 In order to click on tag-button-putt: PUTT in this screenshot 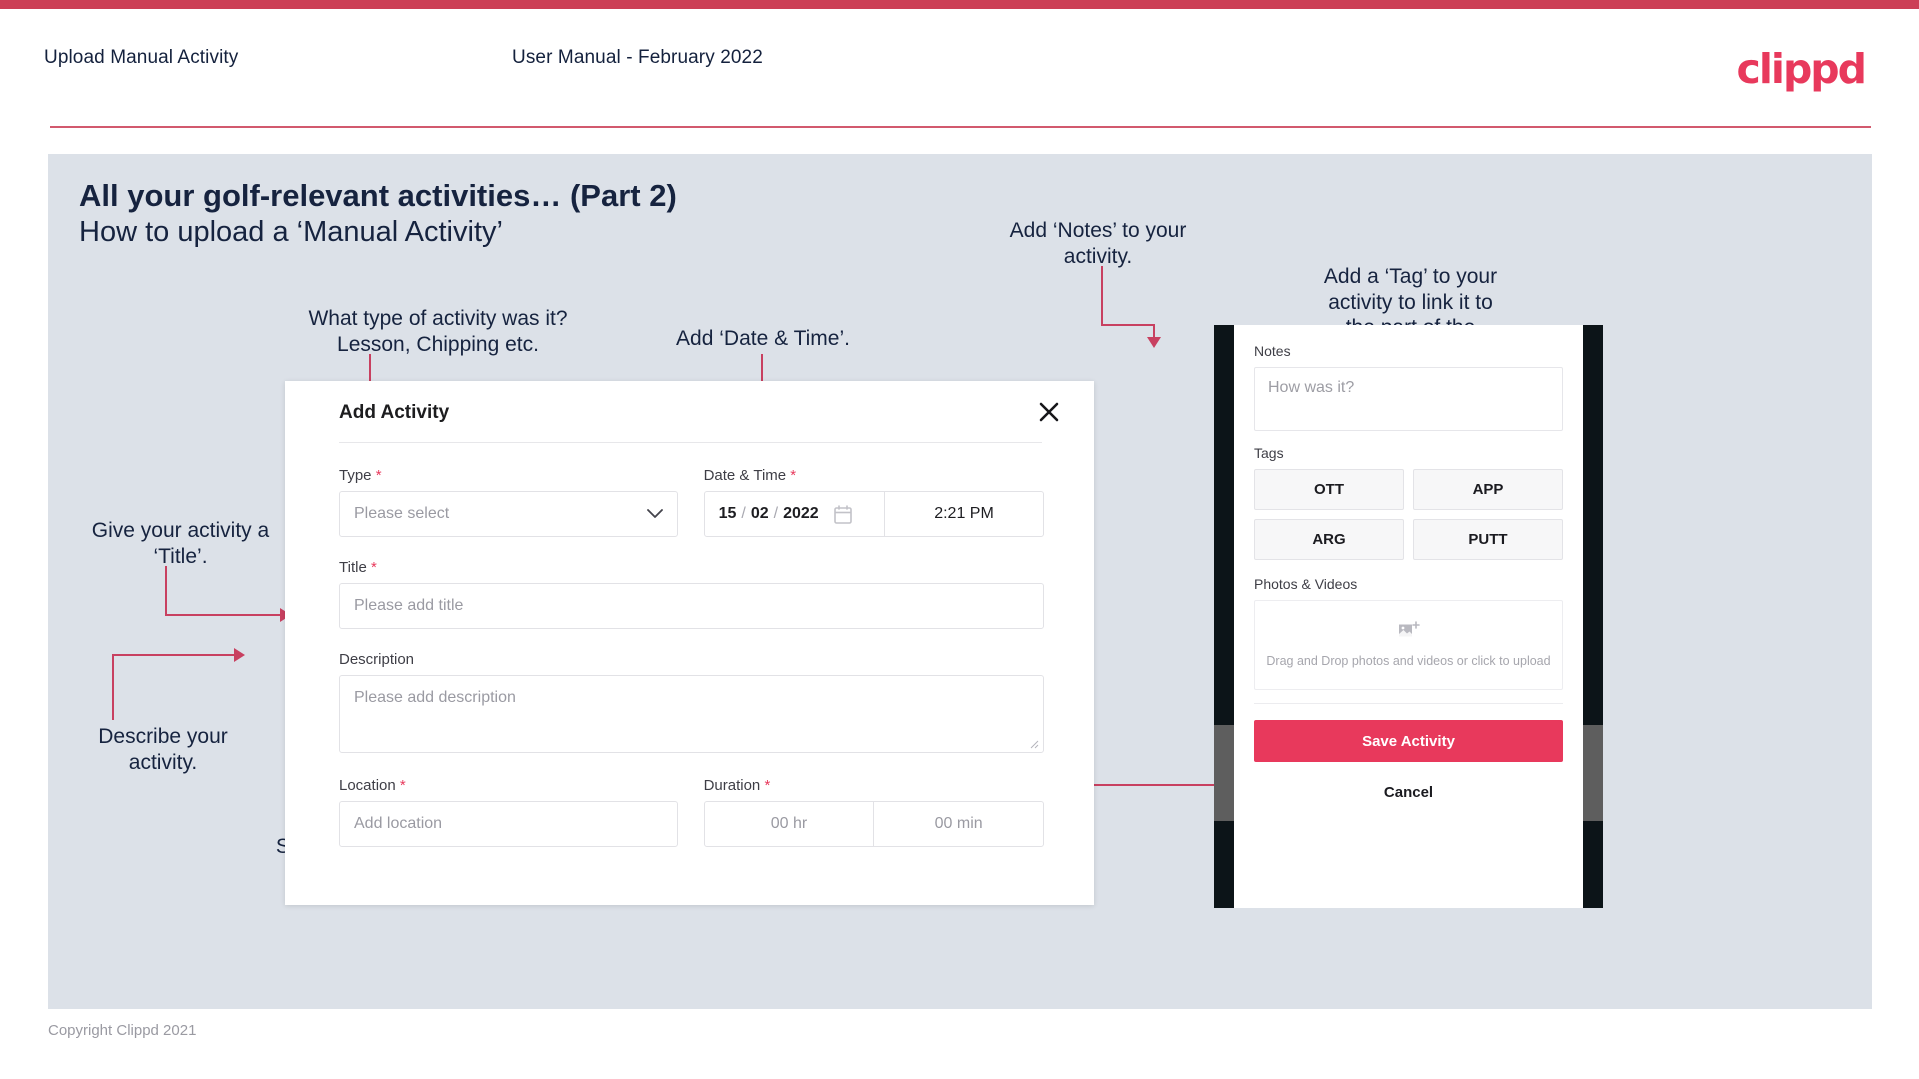, I will do `click(1488, 539)`.